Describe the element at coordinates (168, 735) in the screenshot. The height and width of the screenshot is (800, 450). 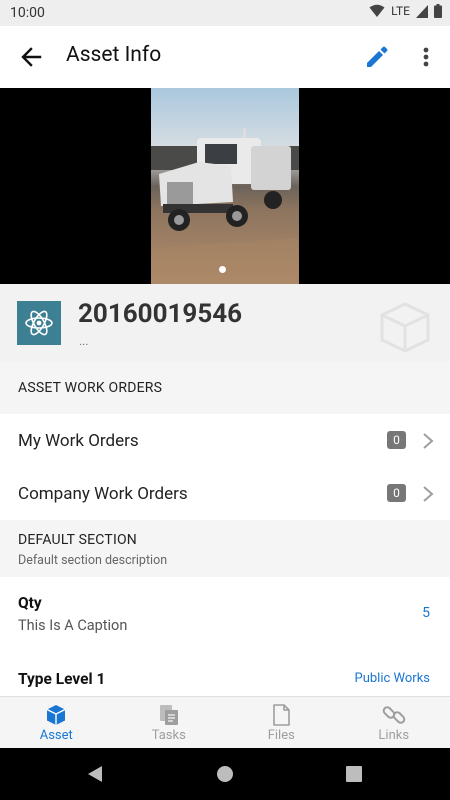
I see `tab-label: Tasks` at that location.